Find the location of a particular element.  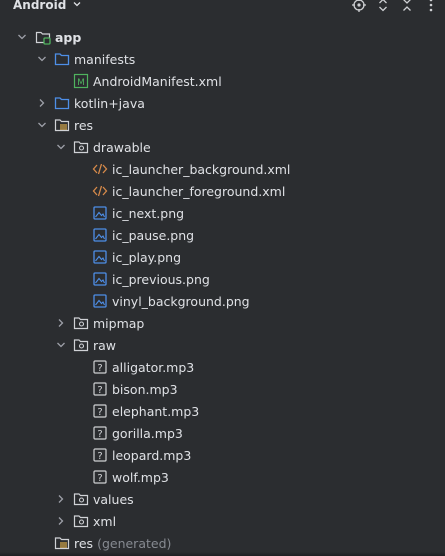

tree-node-file: ? gorilla.mp3 is located at coordinates (222, 433).